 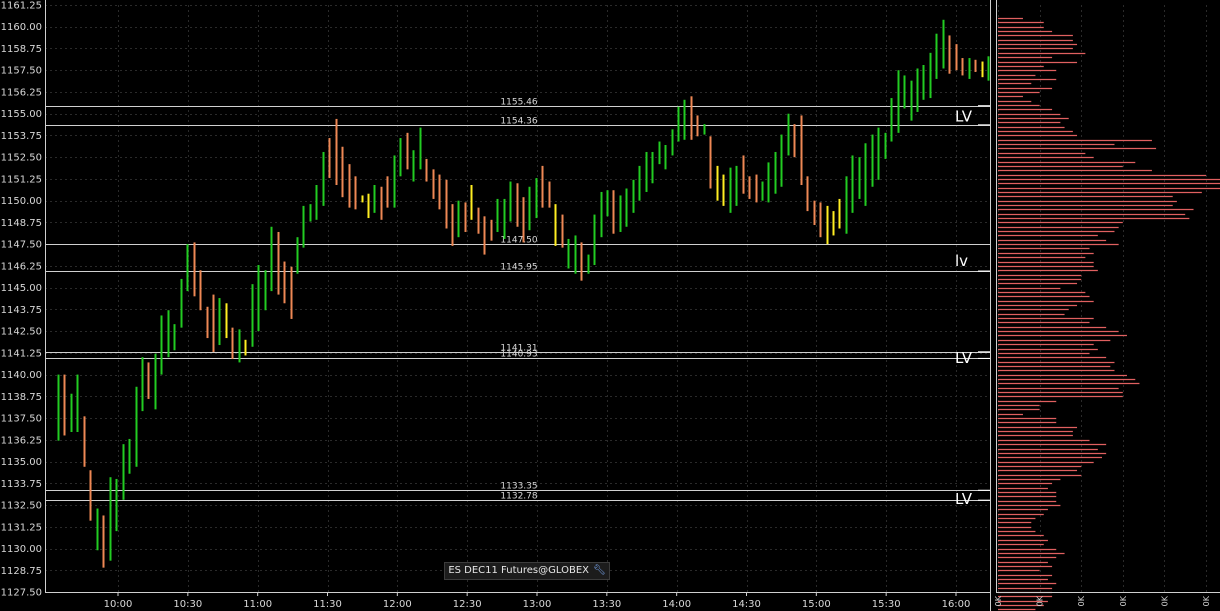 I want to click on x-tick-label: 15:30, so click(x=886, y=604).